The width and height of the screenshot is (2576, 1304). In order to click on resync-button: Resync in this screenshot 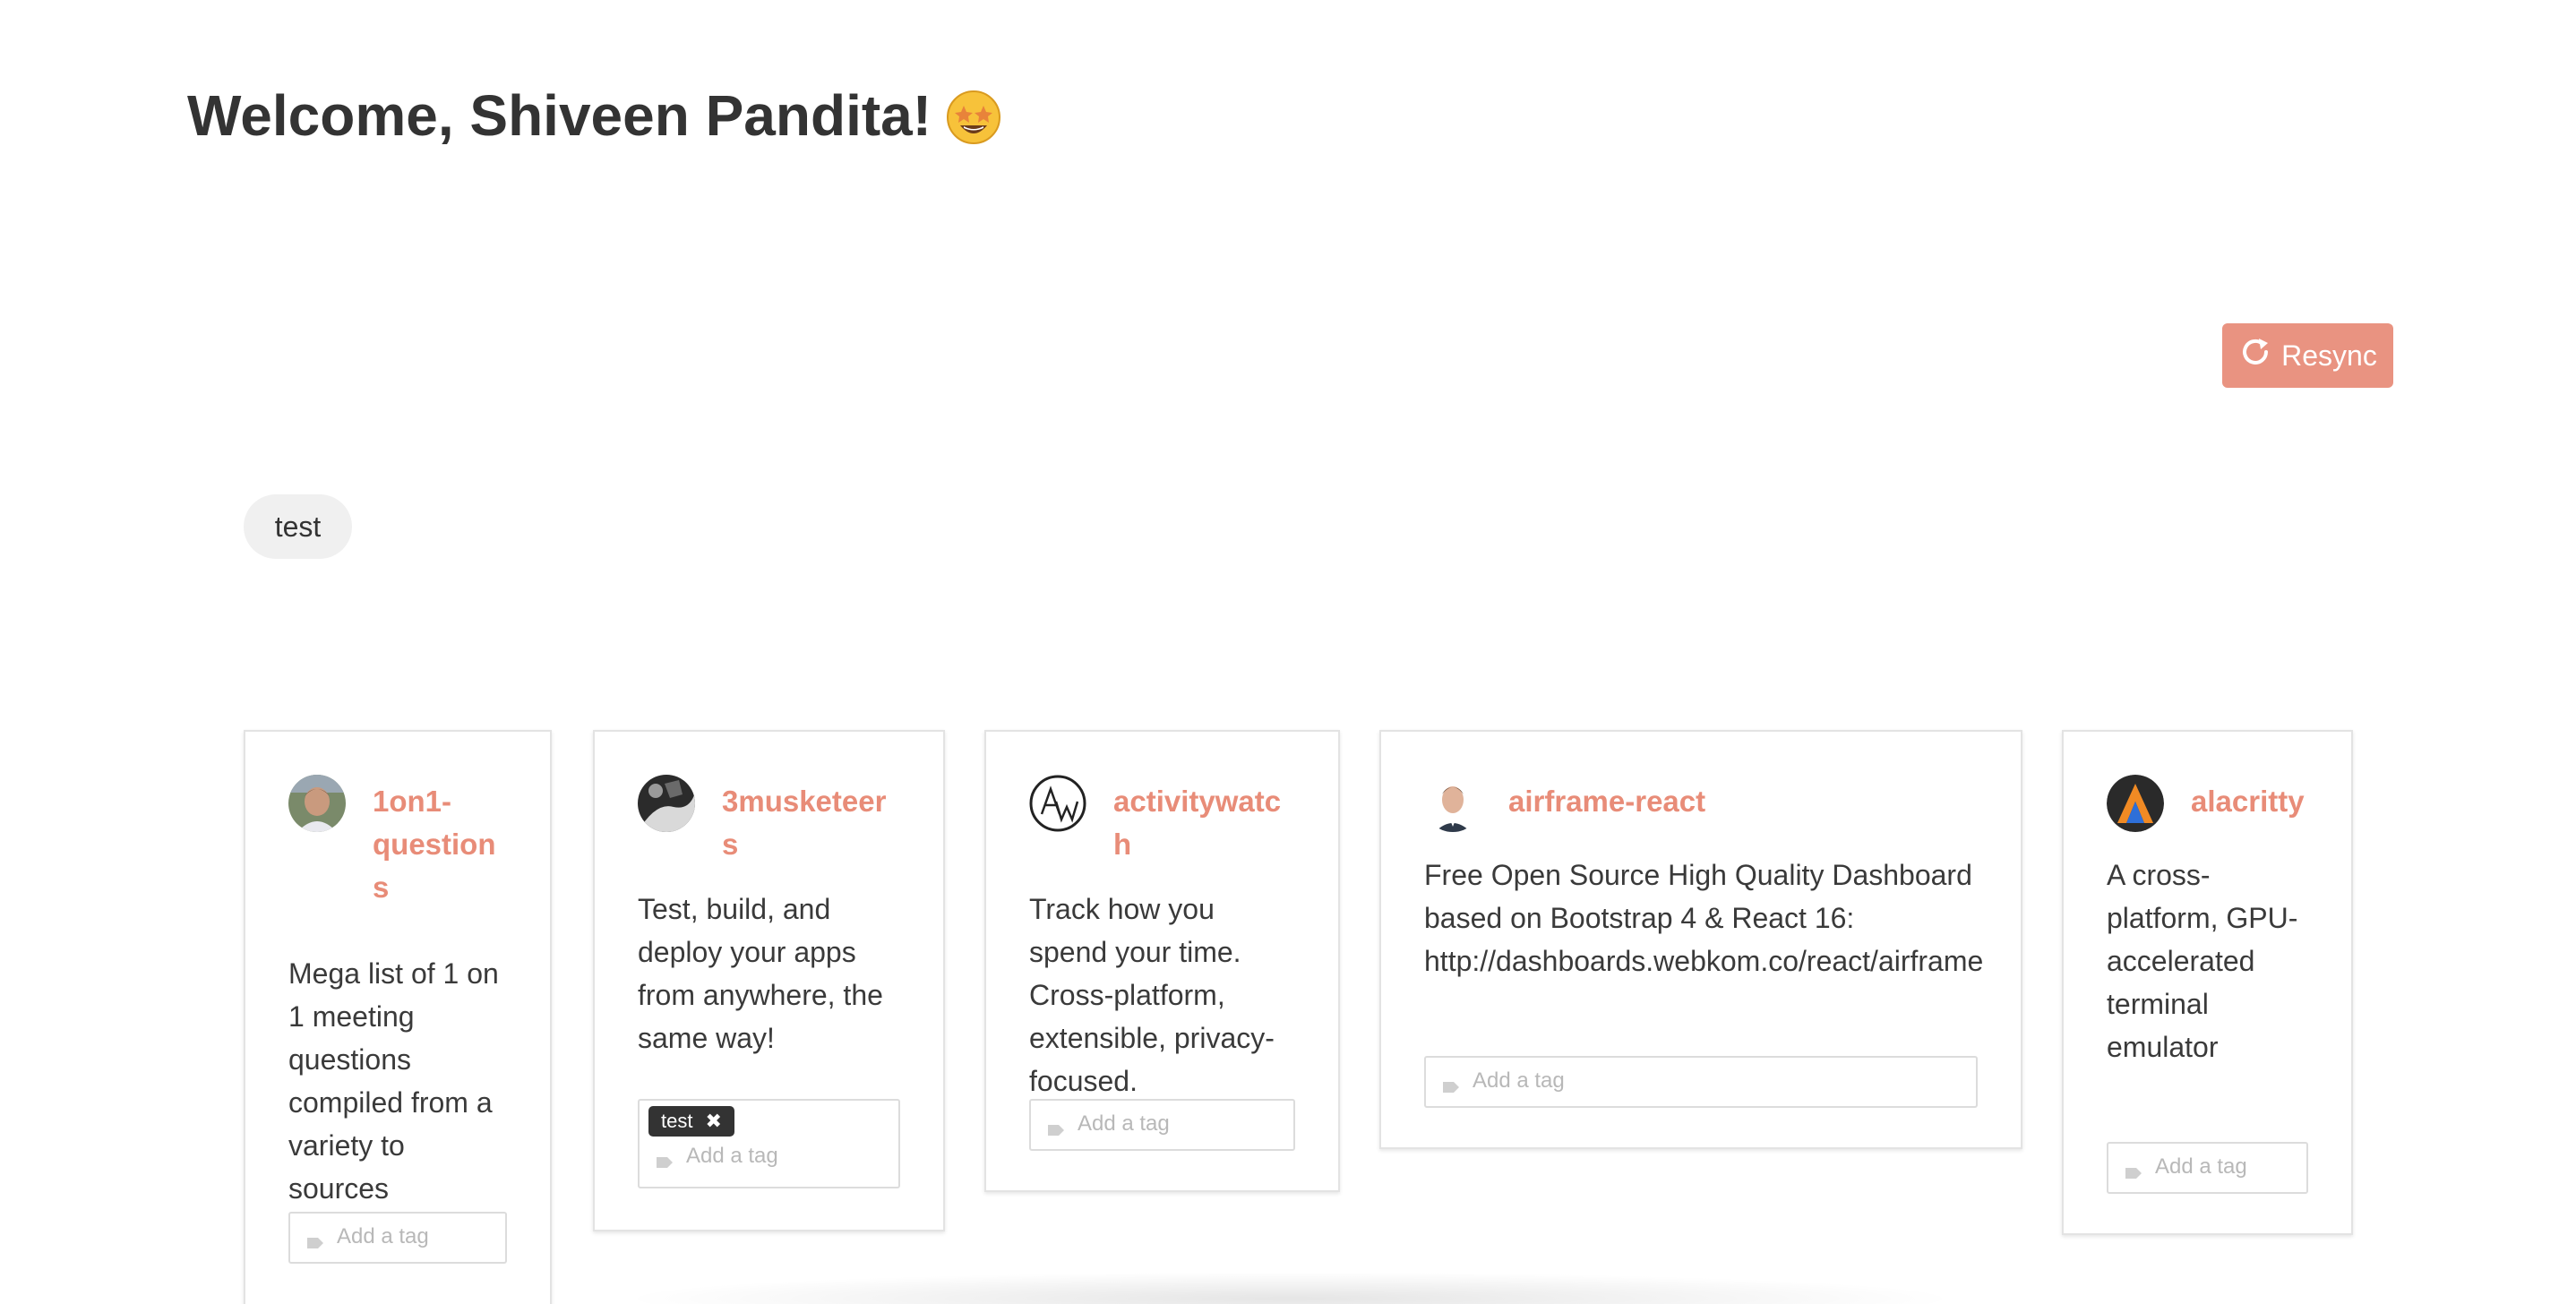, I will do `click(2307, 355)`.